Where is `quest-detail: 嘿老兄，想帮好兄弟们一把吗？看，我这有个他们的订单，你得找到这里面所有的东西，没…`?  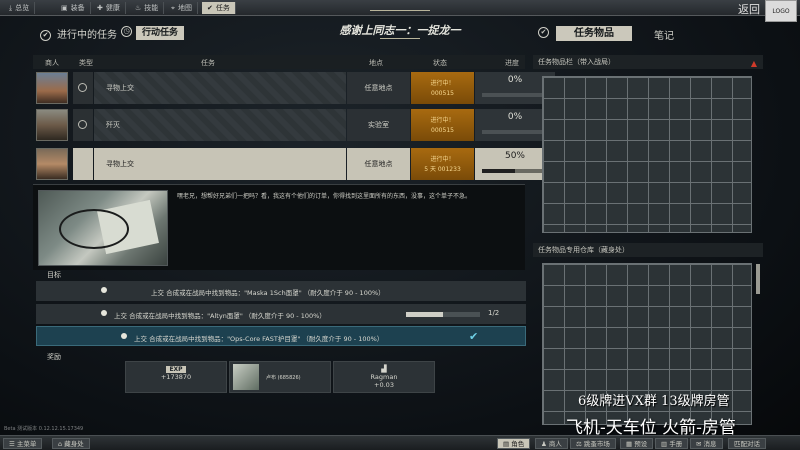 quest-detail: 嘿老兄，想帮好兄弟们一把吗？看，我这有个他们的订单，你得找到这里面所有的东西，没… is located at coordinates (279, 227).